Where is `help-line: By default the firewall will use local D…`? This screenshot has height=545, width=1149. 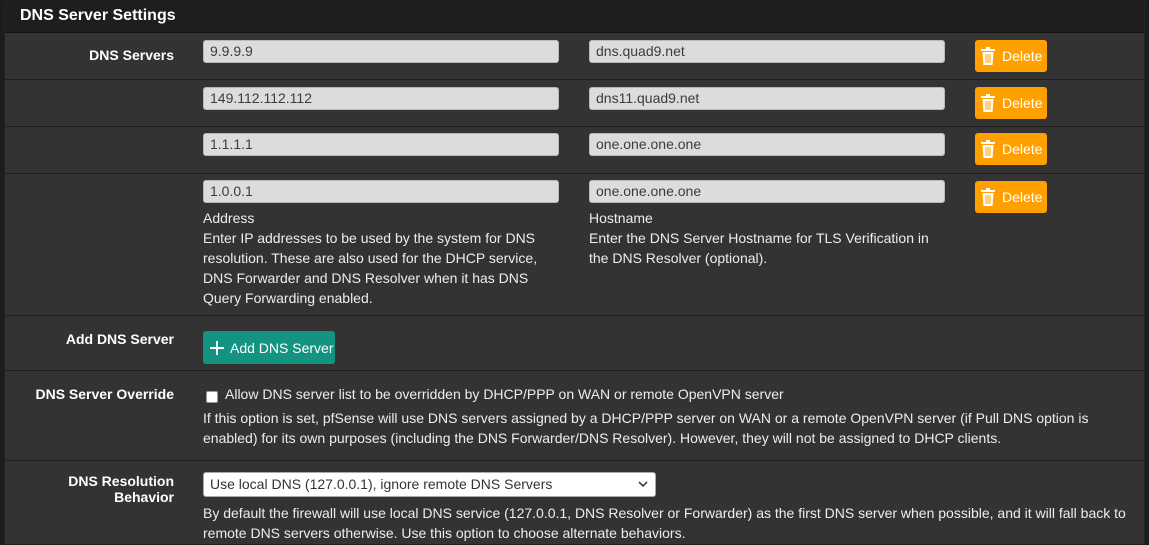 help-line: By default the firewall will use local D… is located at coordinates (664, 513).